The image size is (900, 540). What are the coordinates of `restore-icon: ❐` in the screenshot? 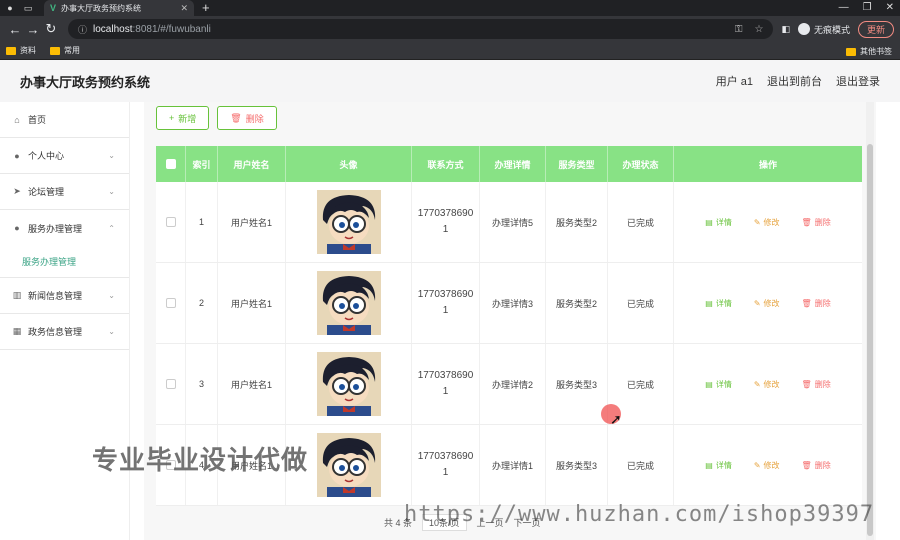 It's located at (867, 8).